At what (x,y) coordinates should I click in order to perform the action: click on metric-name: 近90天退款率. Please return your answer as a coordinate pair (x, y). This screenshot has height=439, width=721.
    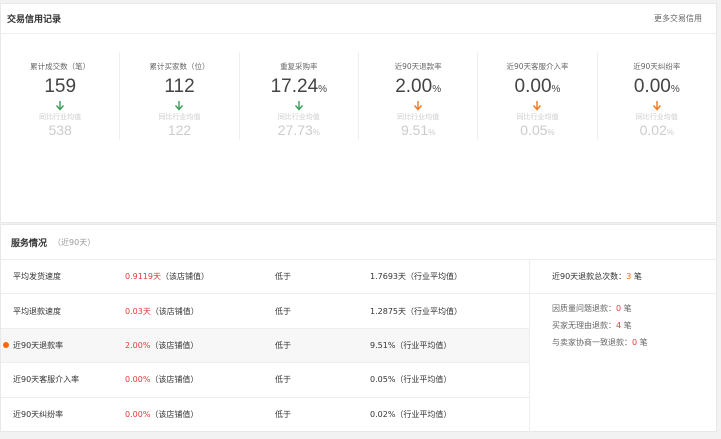
    Looking at the image, I should click on (38, 345).